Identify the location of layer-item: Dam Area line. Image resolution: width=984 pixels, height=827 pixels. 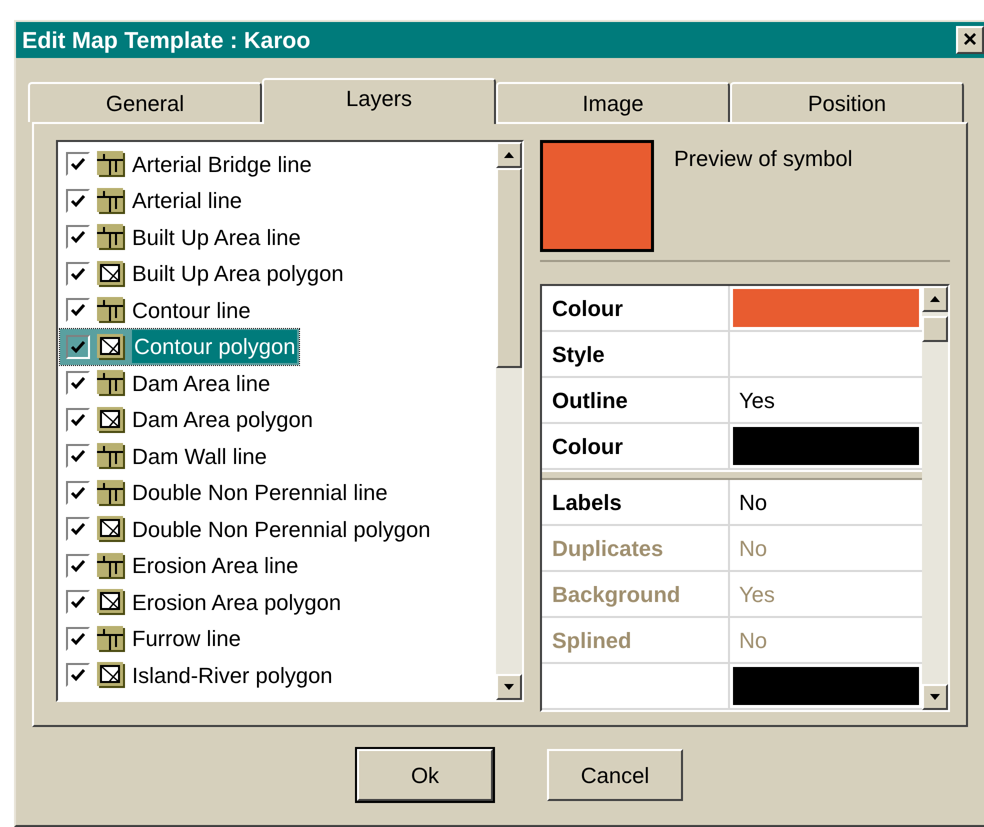
(166, 383).